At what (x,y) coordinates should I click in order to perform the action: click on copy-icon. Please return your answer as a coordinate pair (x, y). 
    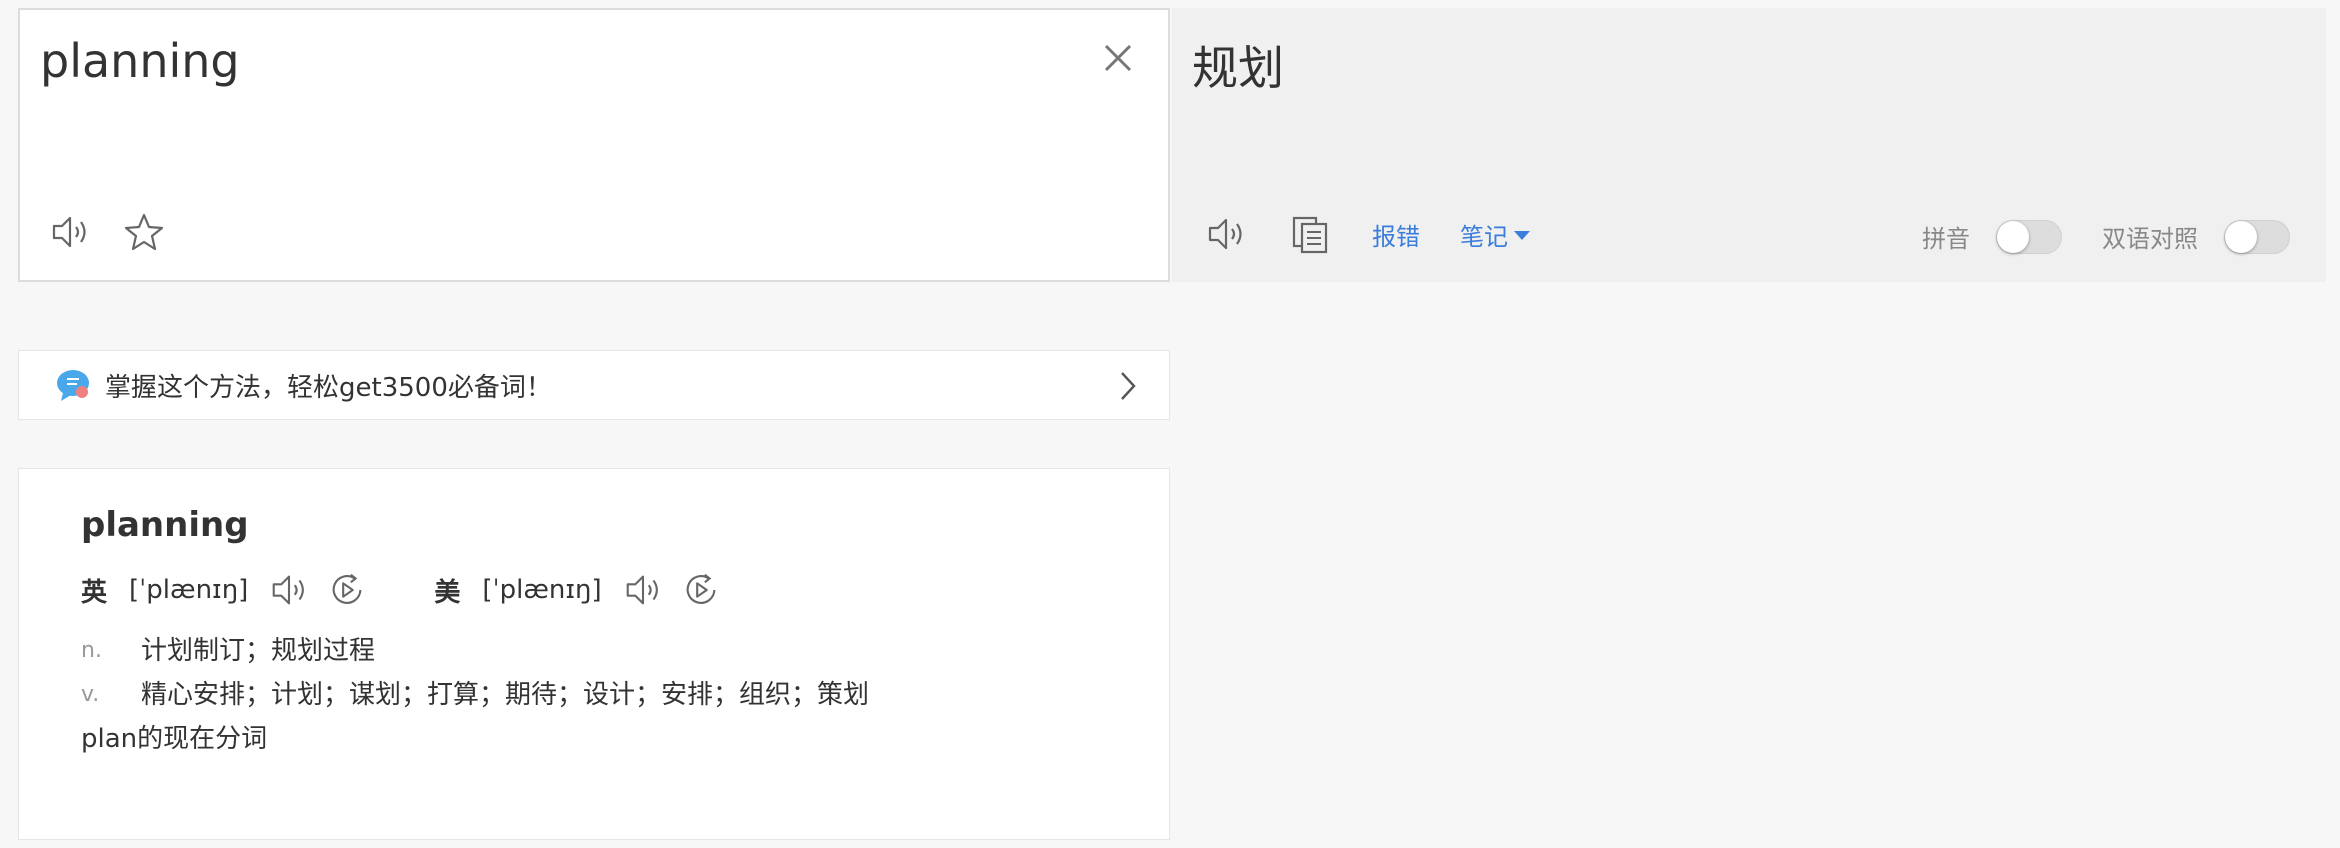
    Looking at the image, I should click on (1310, 234).